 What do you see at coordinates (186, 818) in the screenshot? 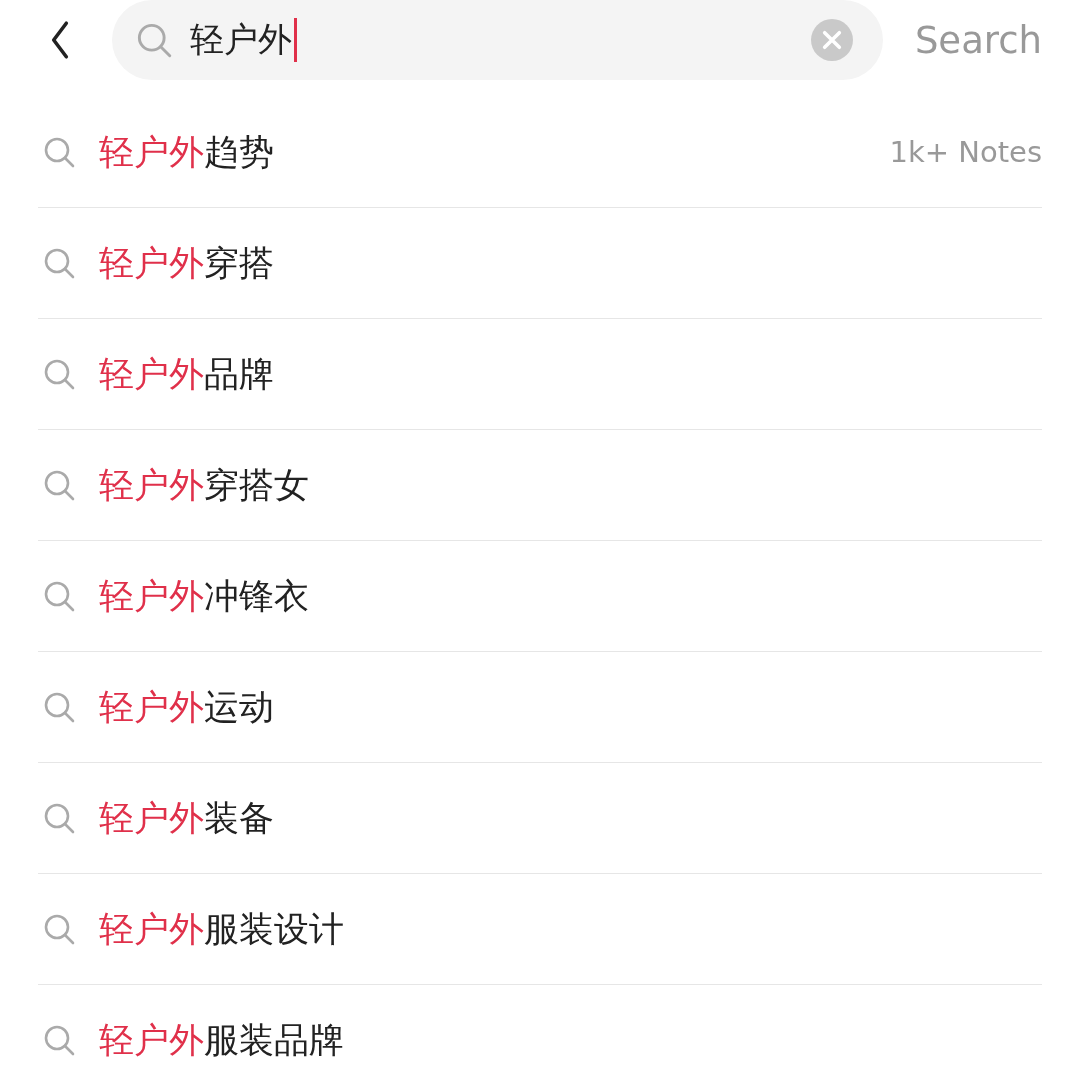
I see `suggestion-item: 轻户外装备` at bounding box center [186, 818].